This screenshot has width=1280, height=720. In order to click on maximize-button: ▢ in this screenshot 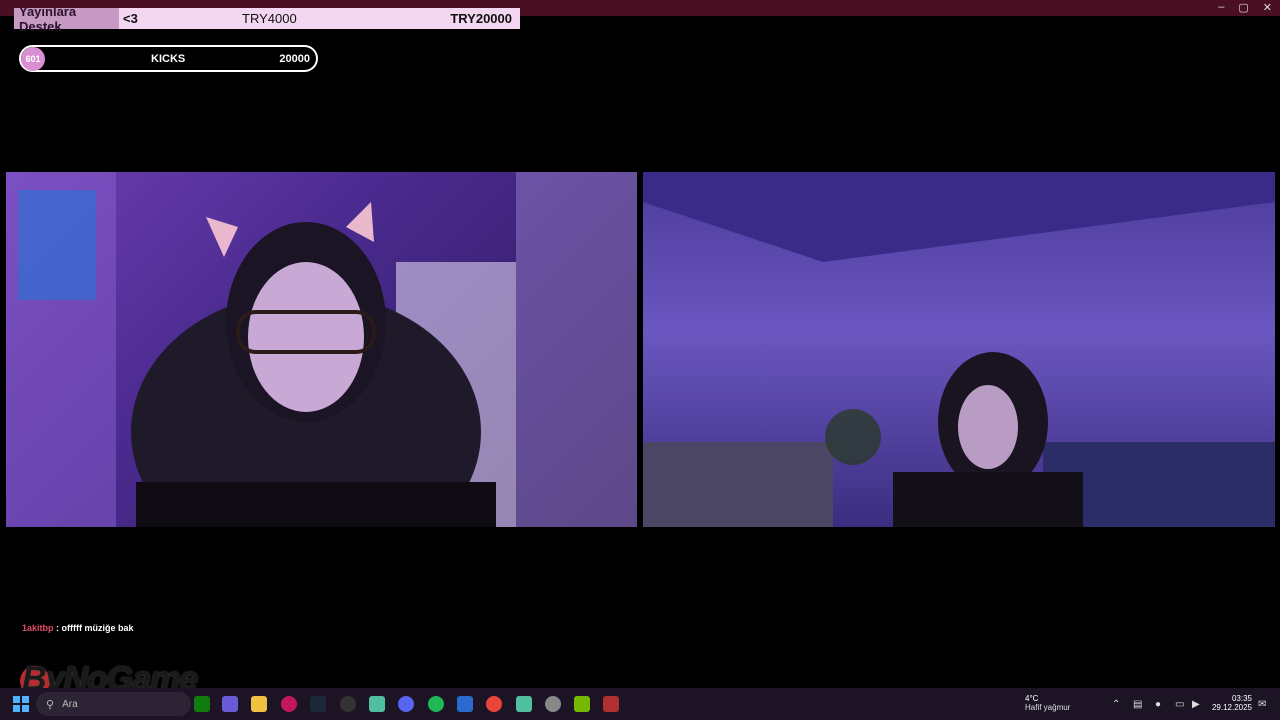, I will do `click(1243, 7)`.